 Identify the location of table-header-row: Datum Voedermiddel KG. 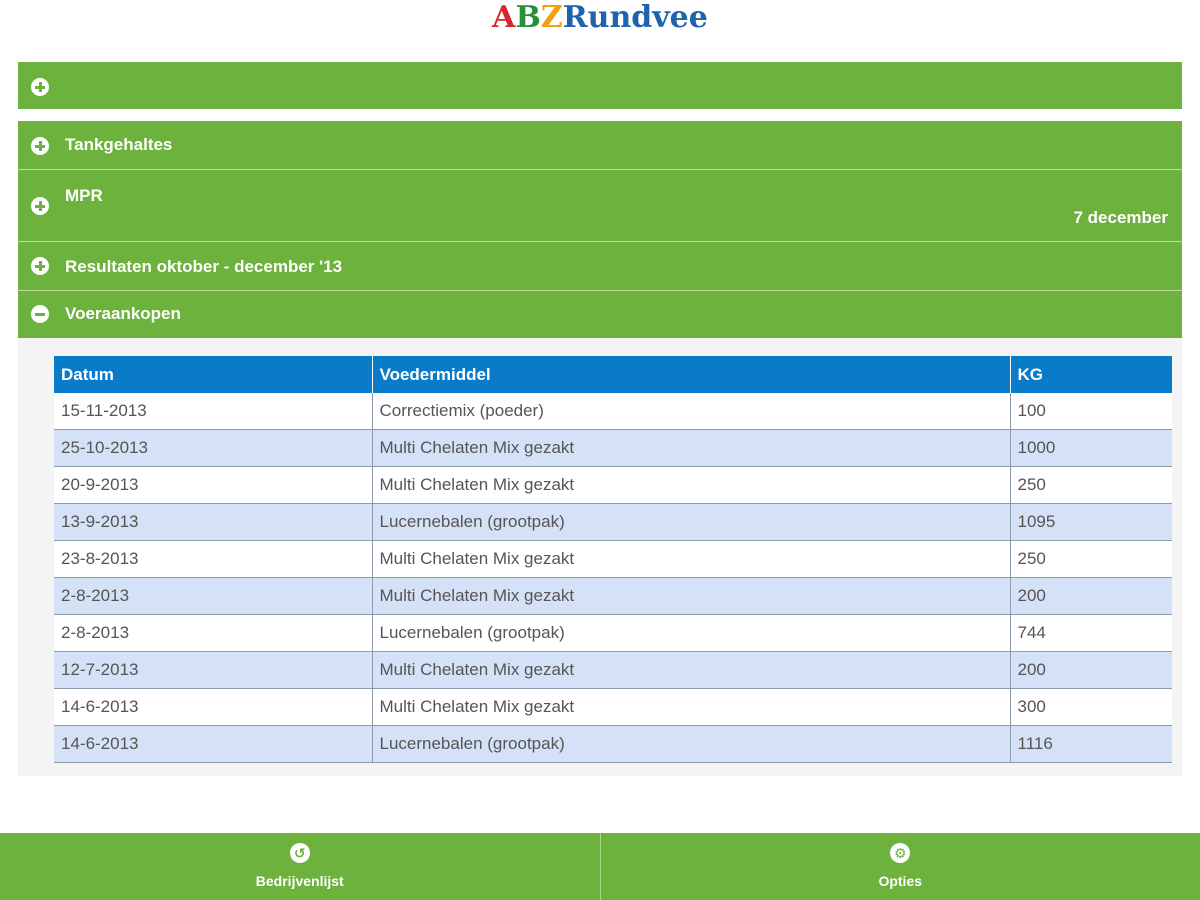
(613, 374).